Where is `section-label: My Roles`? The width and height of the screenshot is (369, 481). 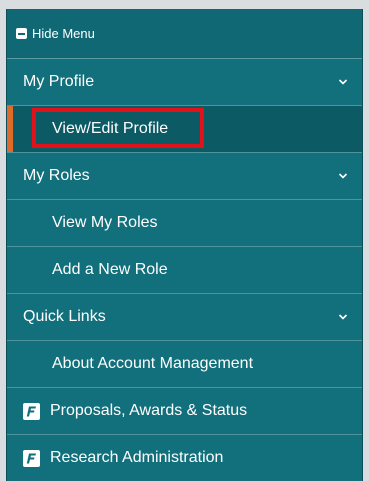 section-label: My Roles is located at coordinates (56, 175).